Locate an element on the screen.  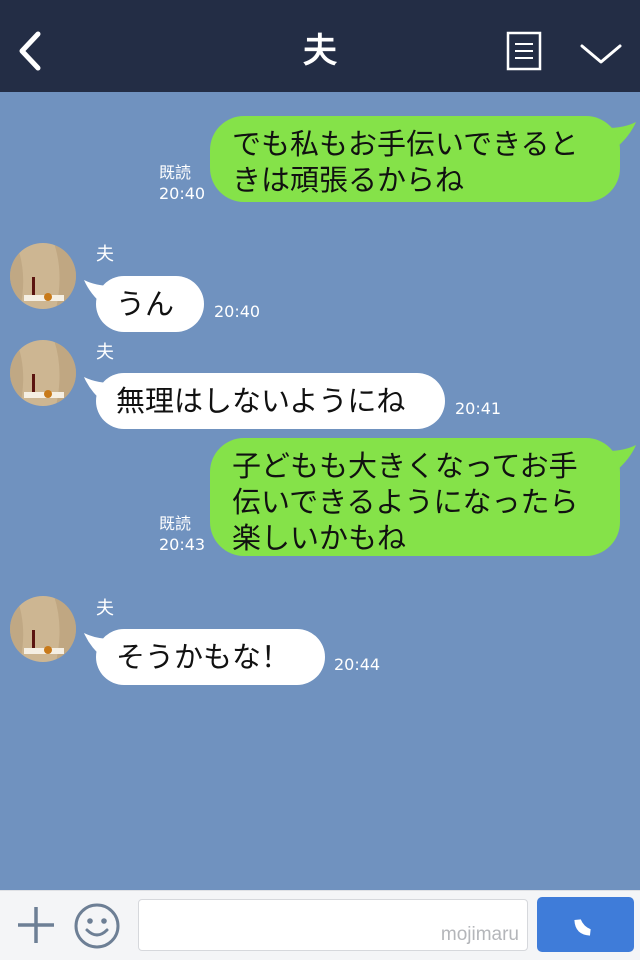
smiley-icon is located at coordinates (97, 926).